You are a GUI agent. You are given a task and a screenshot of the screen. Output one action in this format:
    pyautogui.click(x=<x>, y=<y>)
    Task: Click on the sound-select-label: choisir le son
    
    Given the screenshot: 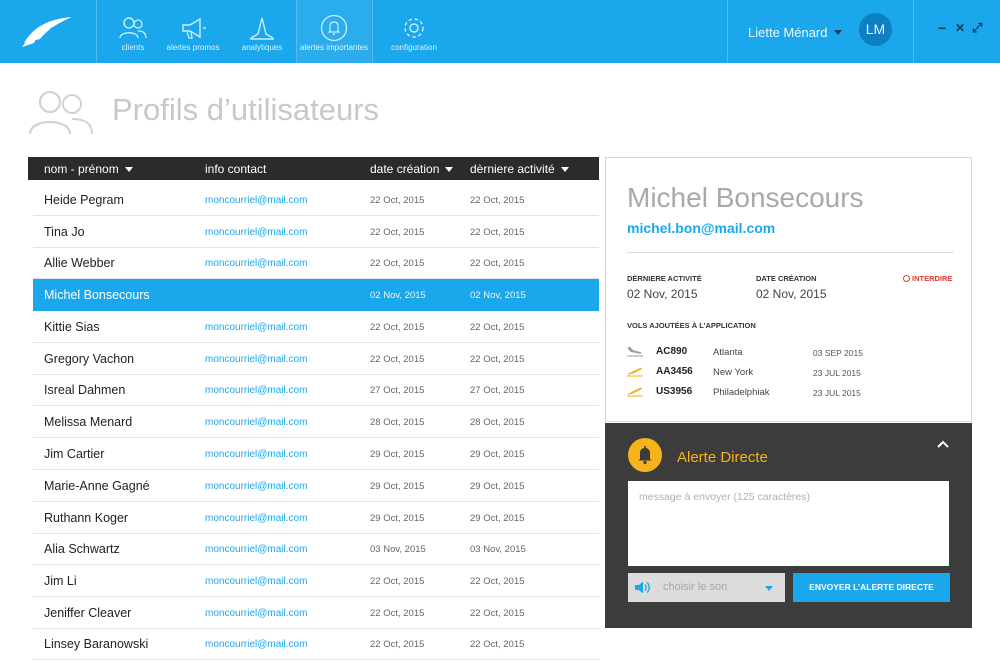 What is the action you would take?
    pyautogui.click(x=695, y=587)
    